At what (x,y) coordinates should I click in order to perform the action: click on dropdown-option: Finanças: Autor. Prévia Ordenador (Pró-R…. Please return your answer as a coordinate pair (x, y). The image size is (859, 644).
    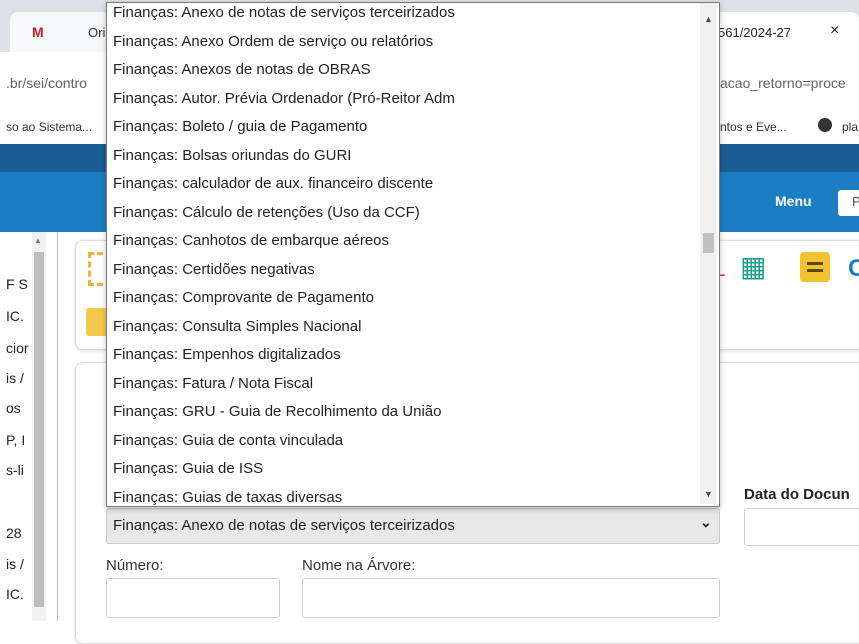
    Looking at the image, I should click on (404, 99).